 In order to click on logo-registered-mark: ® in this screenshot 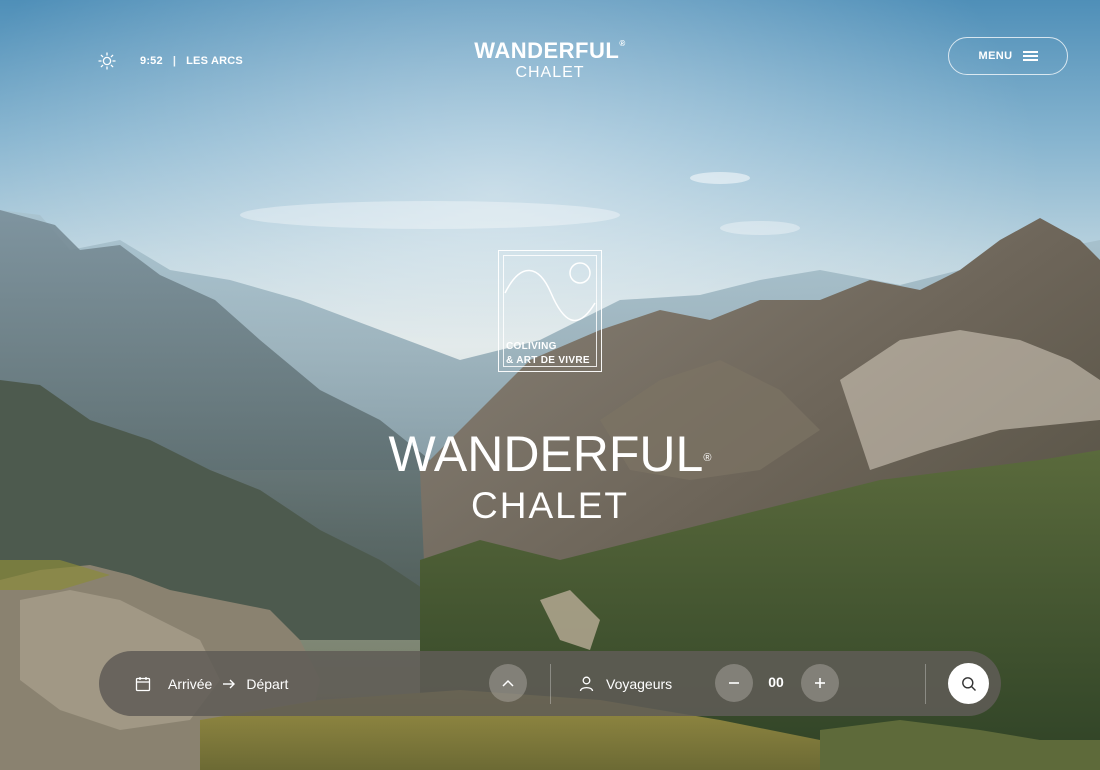, I will do `click(622, 43)`.